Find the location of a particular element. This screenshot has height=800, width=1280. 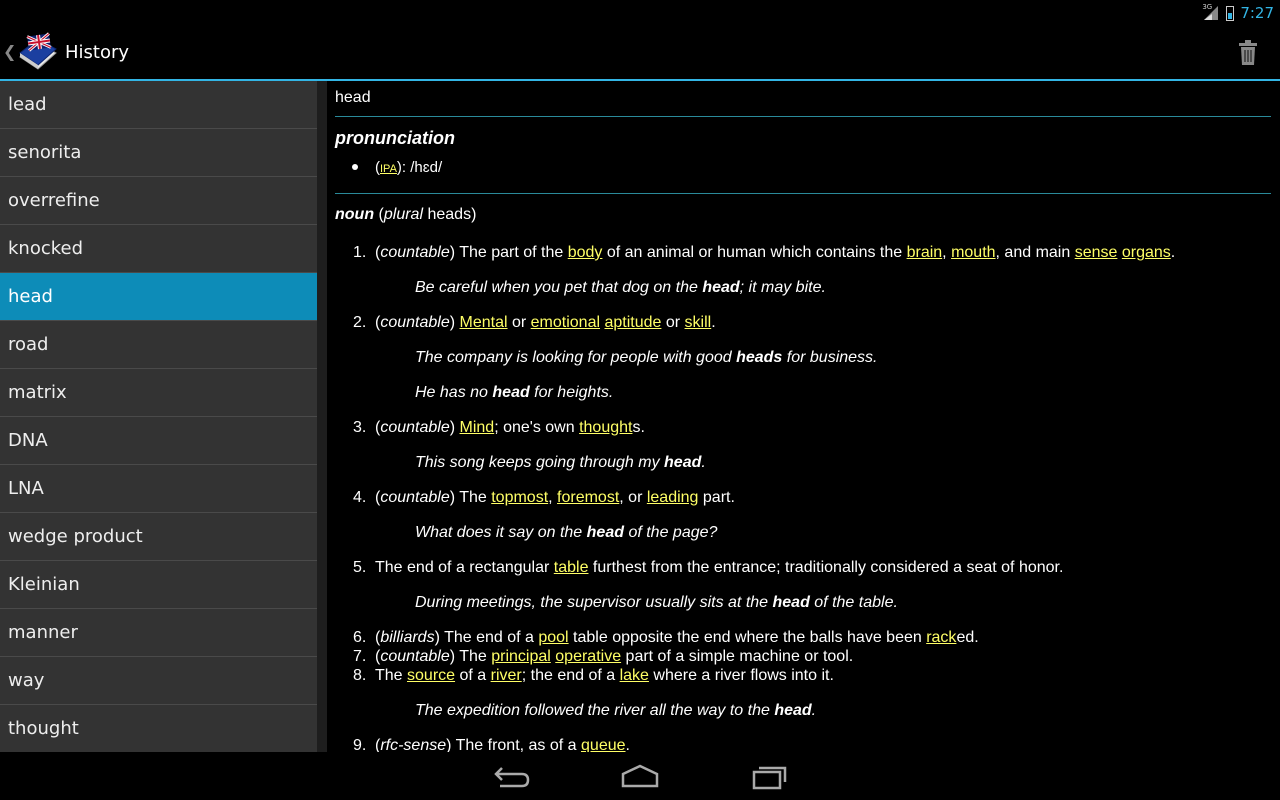

history-item: manner is located at coordinates (158, 633).